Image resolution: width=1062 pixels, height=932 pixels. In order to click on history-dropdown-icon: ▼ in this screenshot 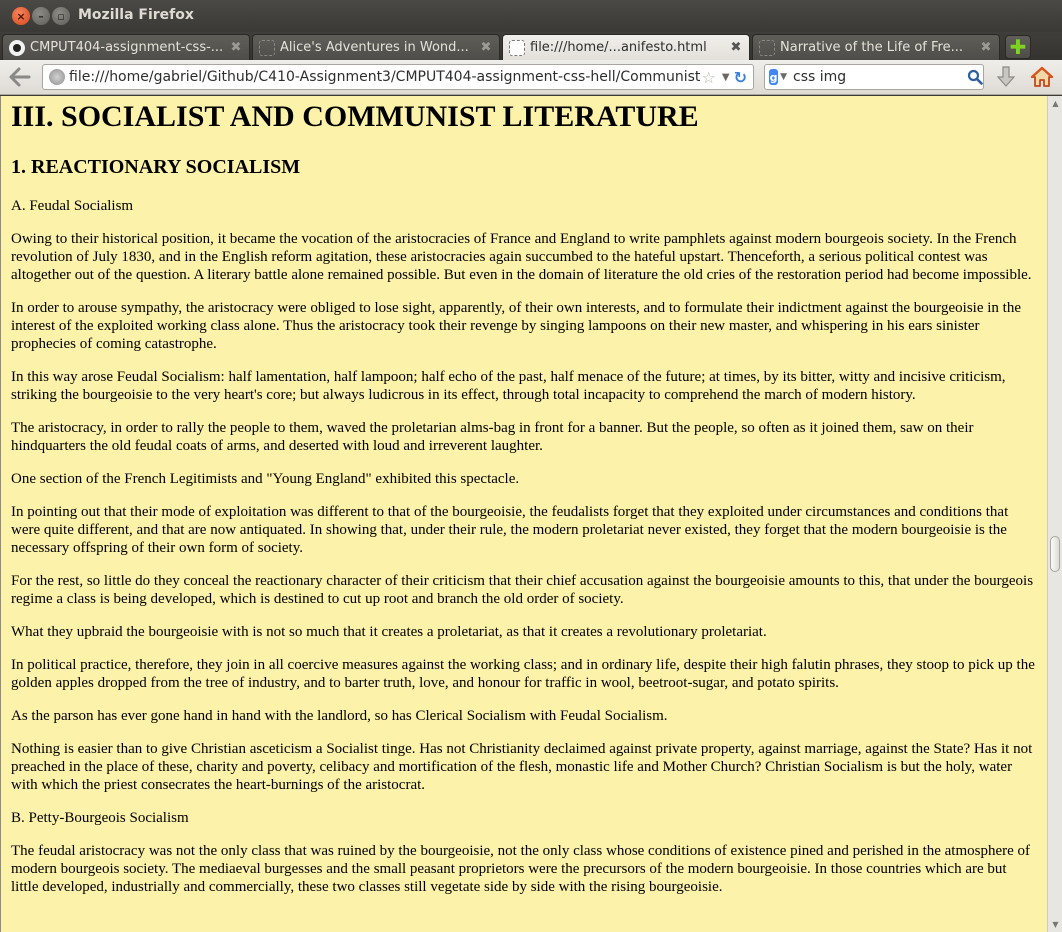, I will do `click(726, 77)`.